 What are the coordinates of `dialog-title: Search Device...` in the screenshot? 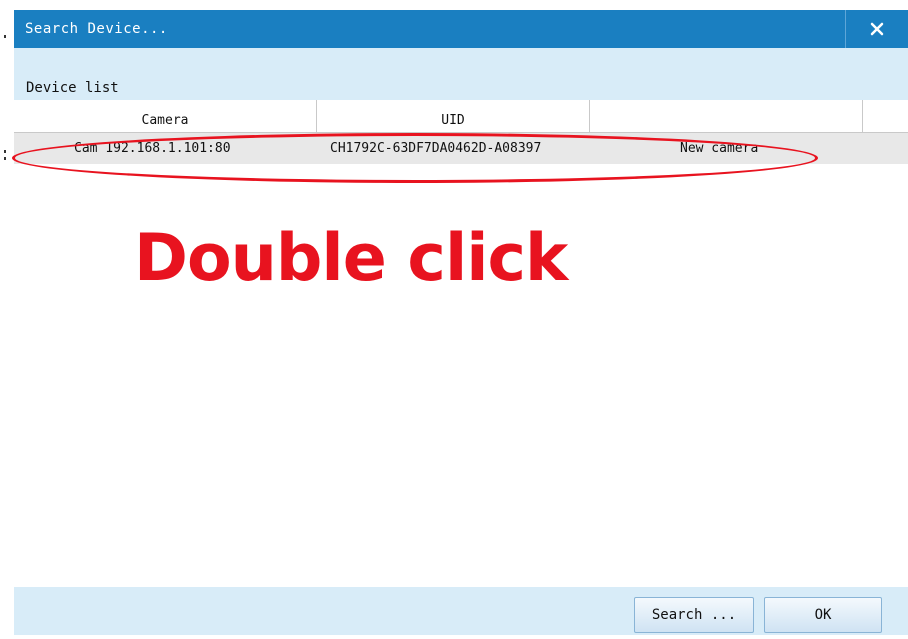 It's located at (96, 29).